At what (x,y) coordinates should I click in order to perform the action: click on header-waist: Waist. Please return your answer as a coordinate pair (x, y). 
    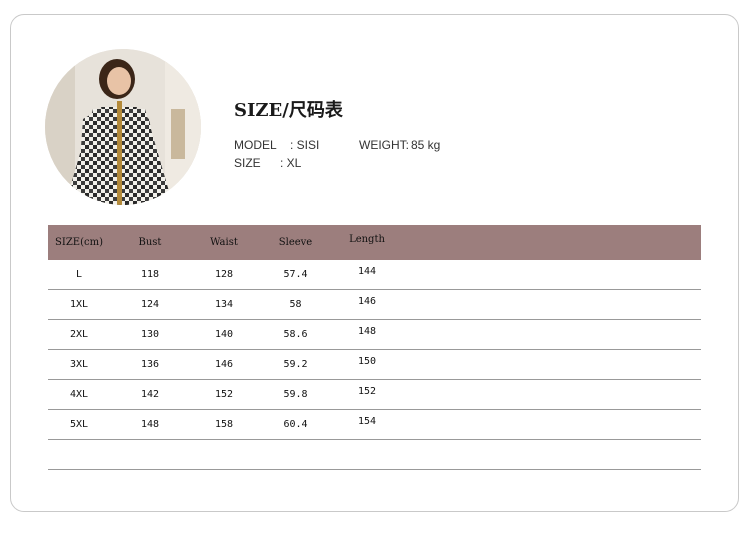
    Looking at the image, I should click on (224, 242).